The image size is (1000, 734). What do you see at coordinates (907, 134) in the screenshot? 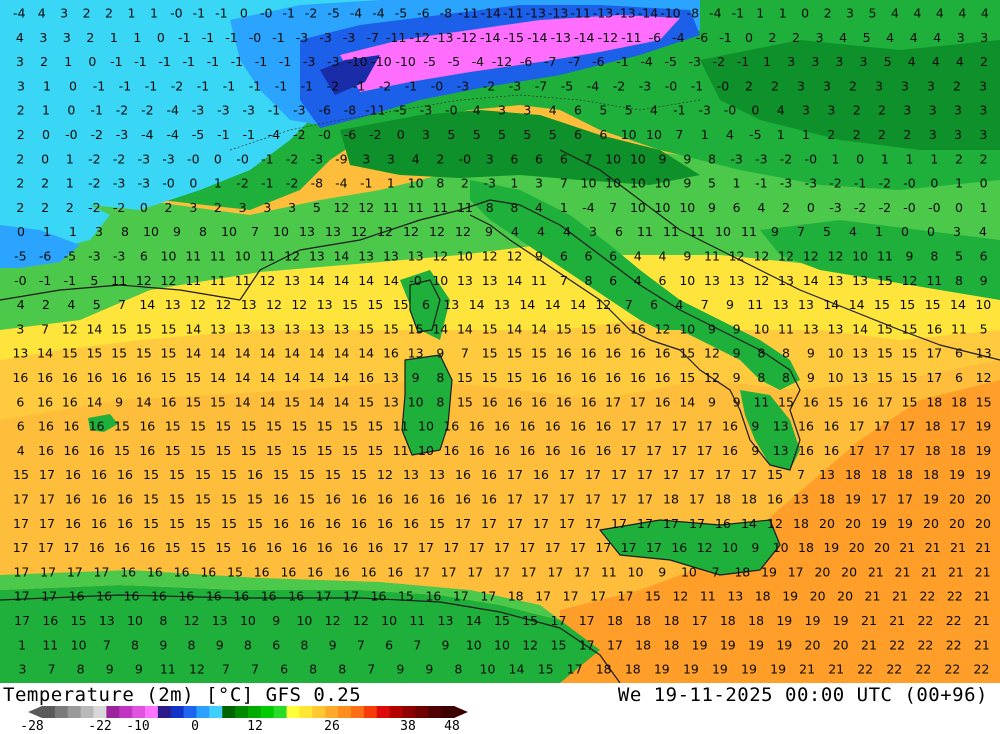
I see `temperature-value: 2` at bounding box center [907, 134].